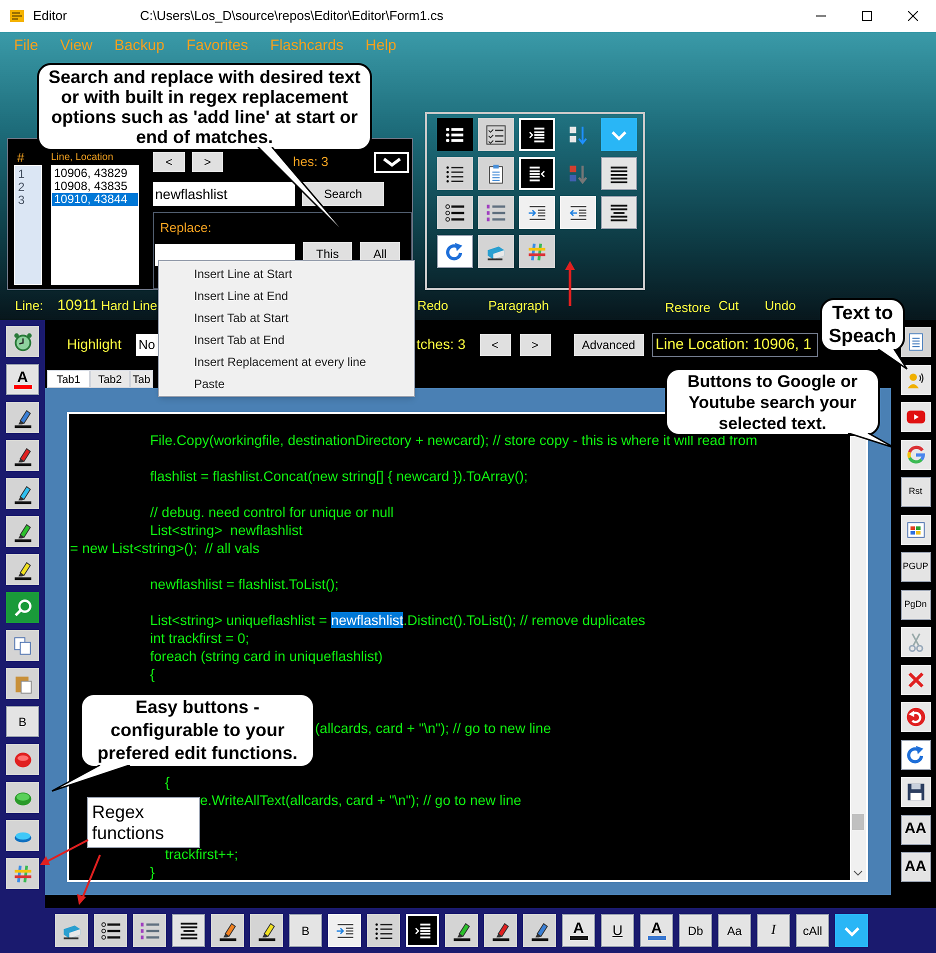 Image resolution: width=936 pixels, height=953 pixels. I want to click on editor-tab: Tab2, so click(110, 379).